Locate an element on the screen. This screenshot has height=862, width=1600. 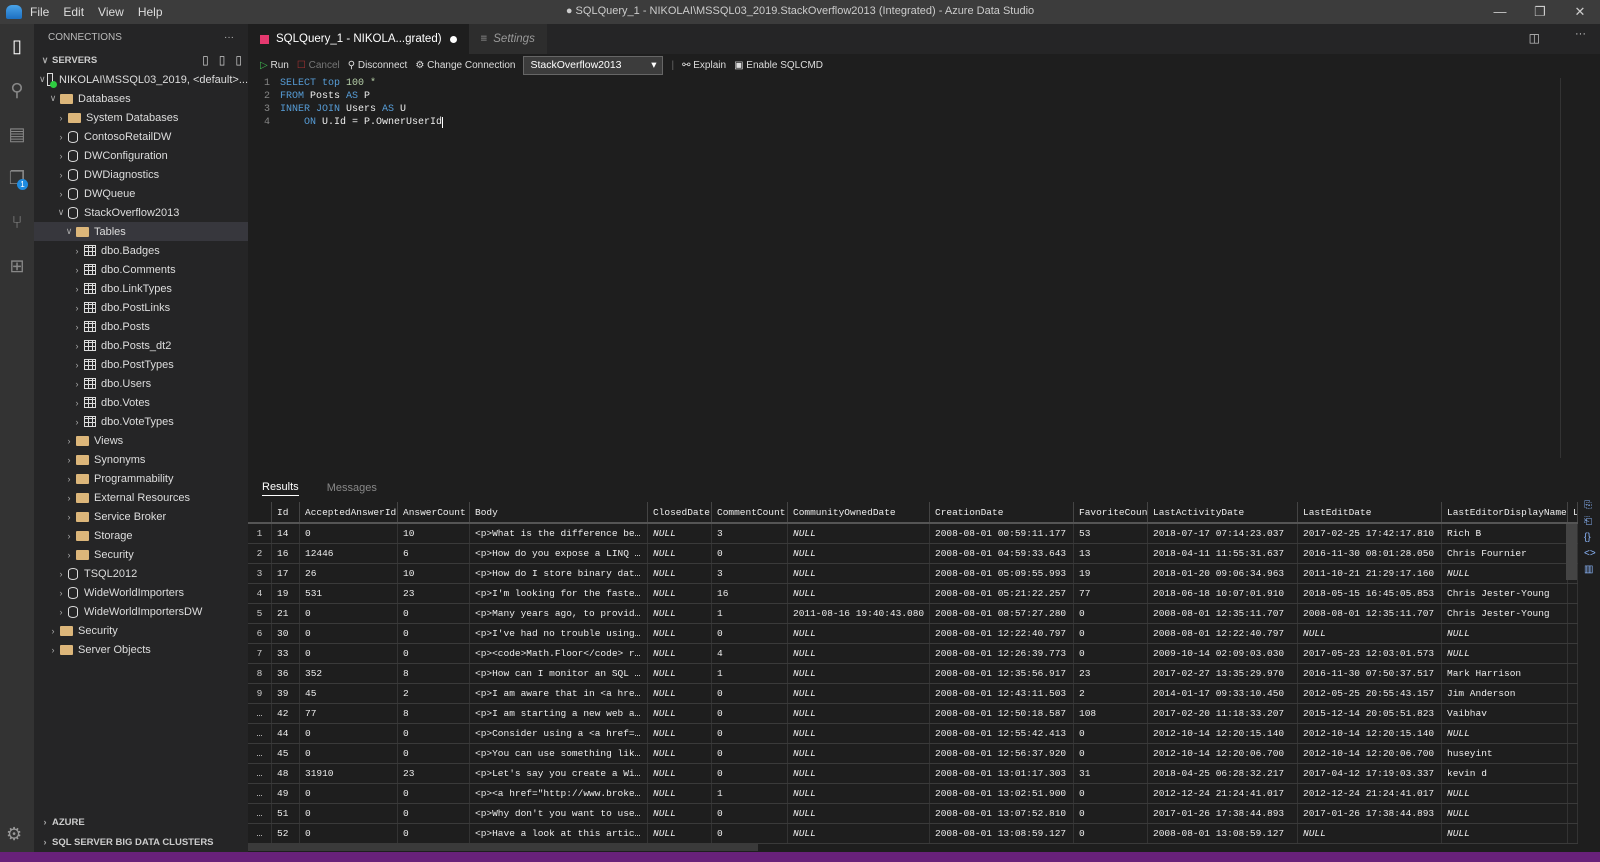
menu-help: Help is located at coordinates (150, 12).